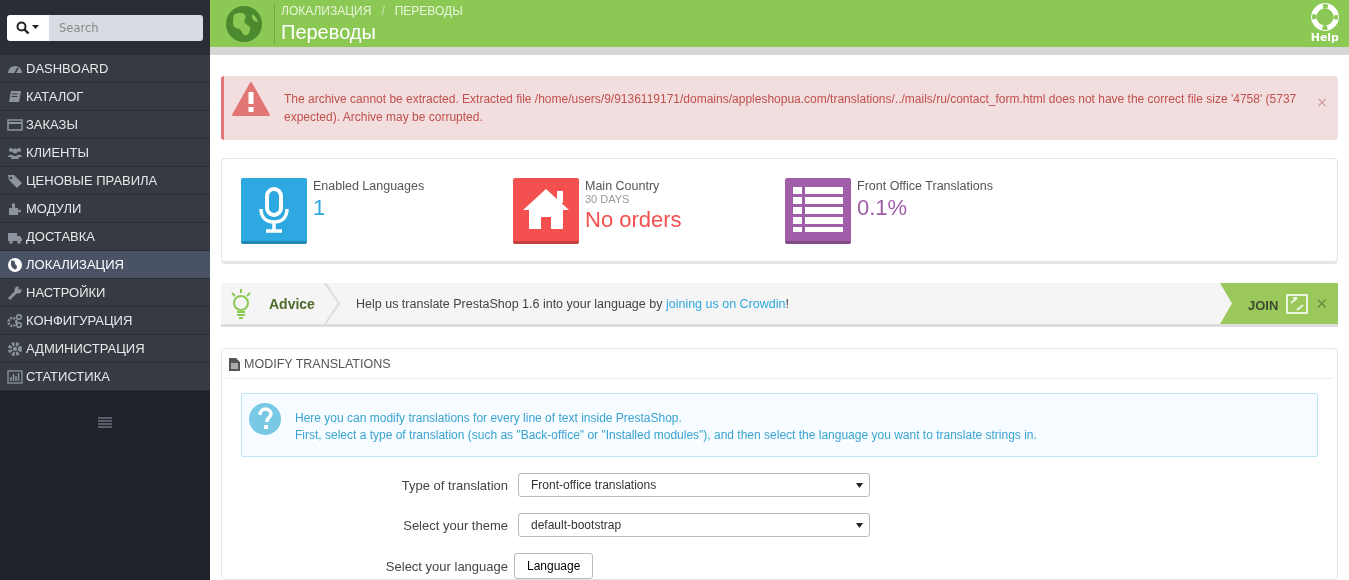 Image resolution: width=1349 pixels, height=580 pixels. I want to click on advice-text: Help us translate PrestaShop 1.6 into your language by joining us on Crowdin!, so click(572, 303).